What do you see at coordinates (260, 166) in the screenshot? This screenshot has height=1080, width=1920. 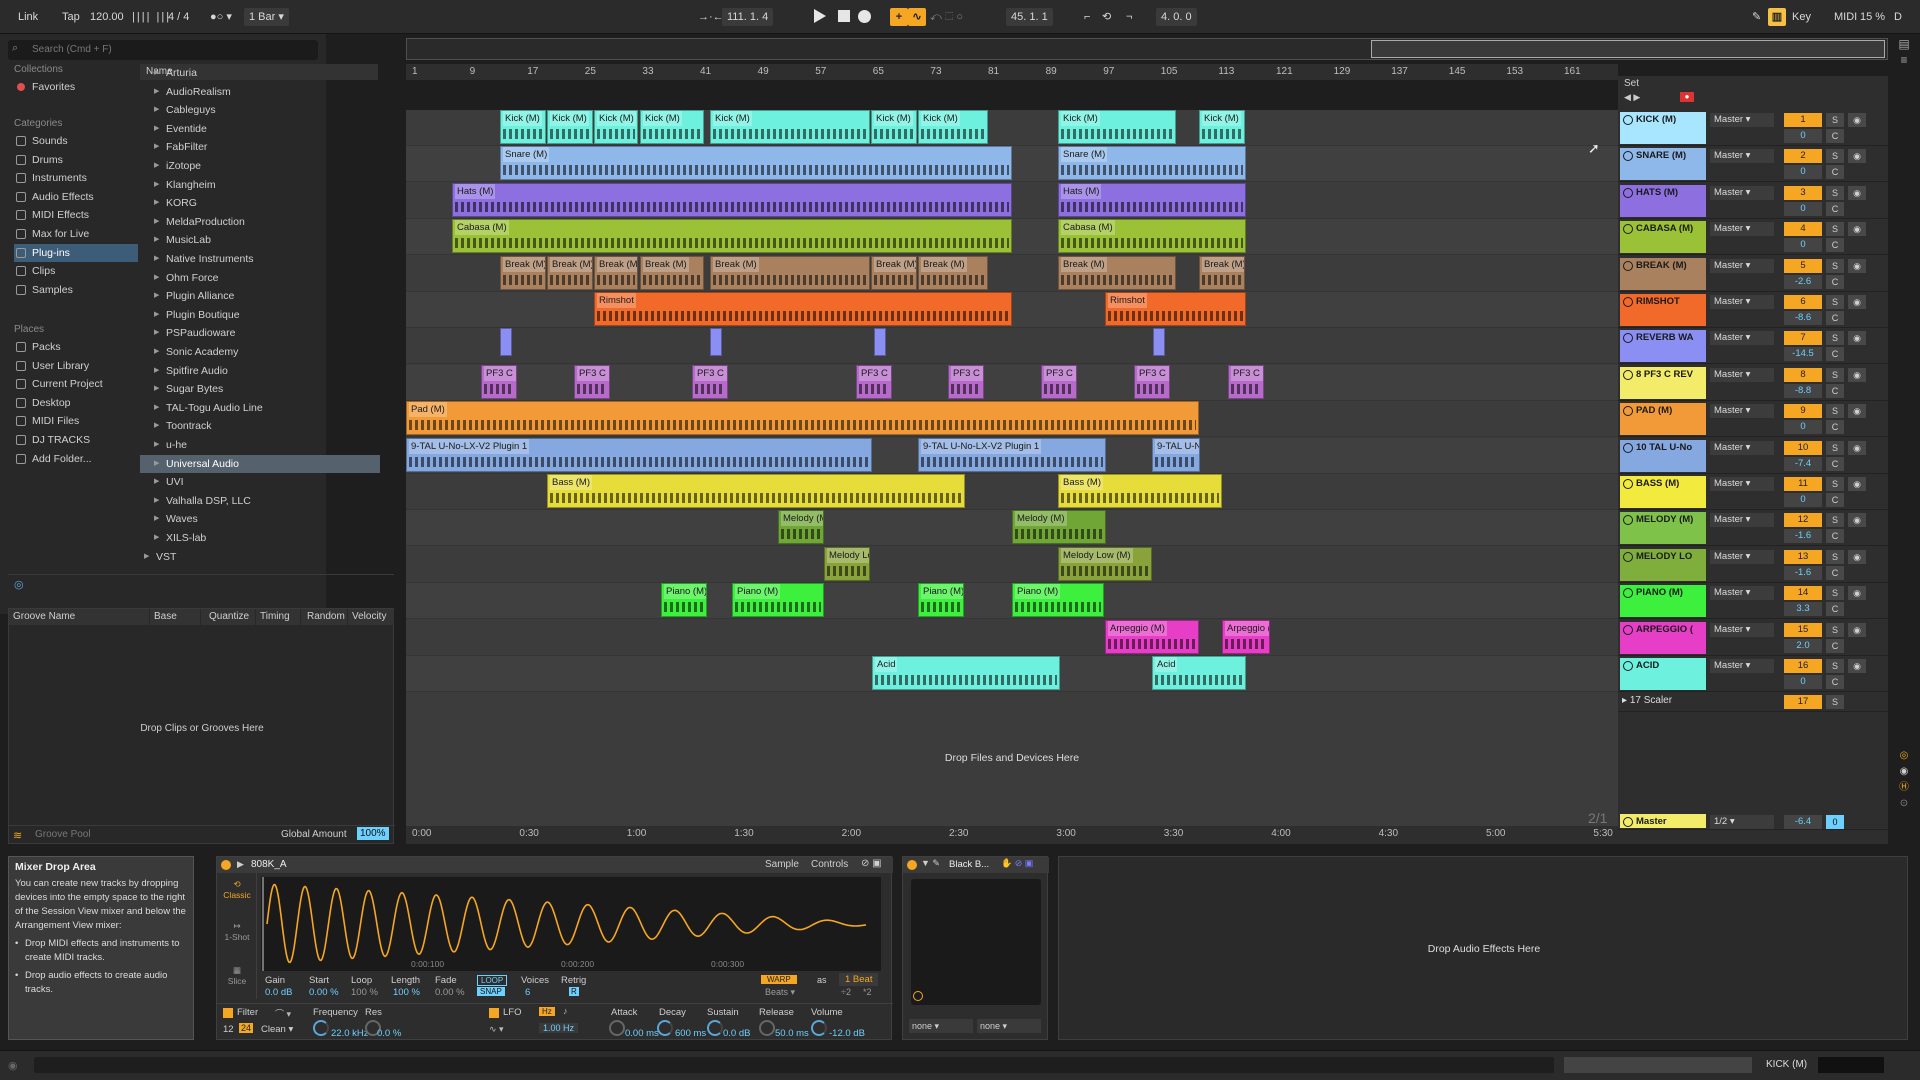 I see `plugin-folder-item: iZotope` at bounding box center [260, 166].